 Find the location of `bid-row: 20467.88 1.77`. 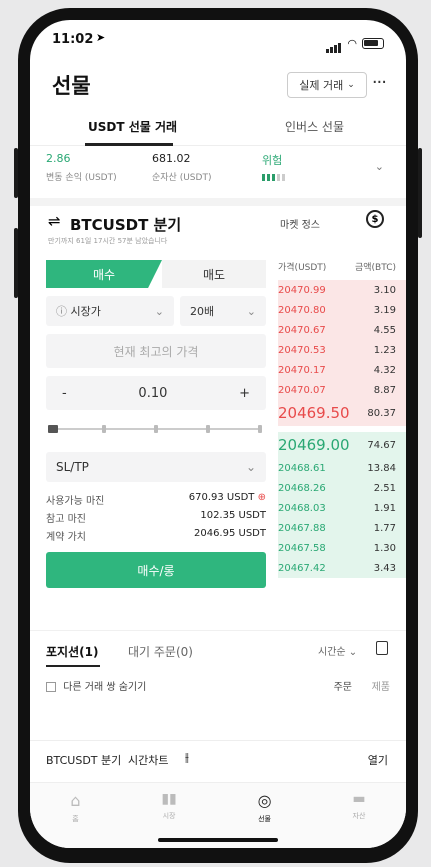

bid-row: 20467.88 1.77 is located at coordinates (342, 528).